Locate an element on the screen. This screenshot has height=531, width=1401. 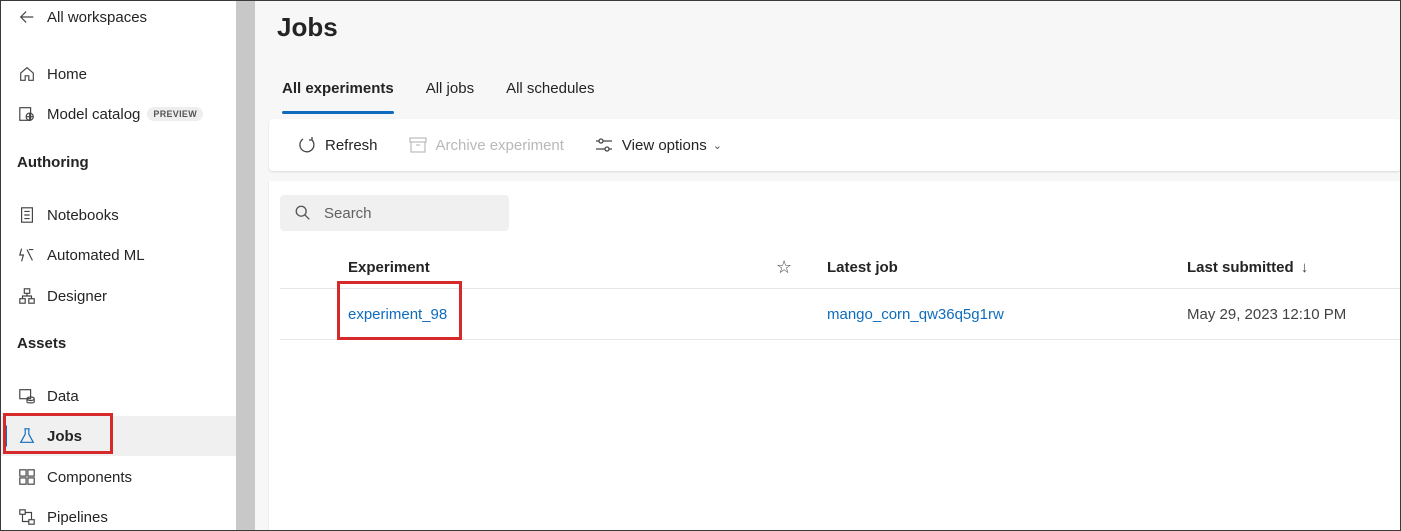
search-input is located at coordinates (409, 213).